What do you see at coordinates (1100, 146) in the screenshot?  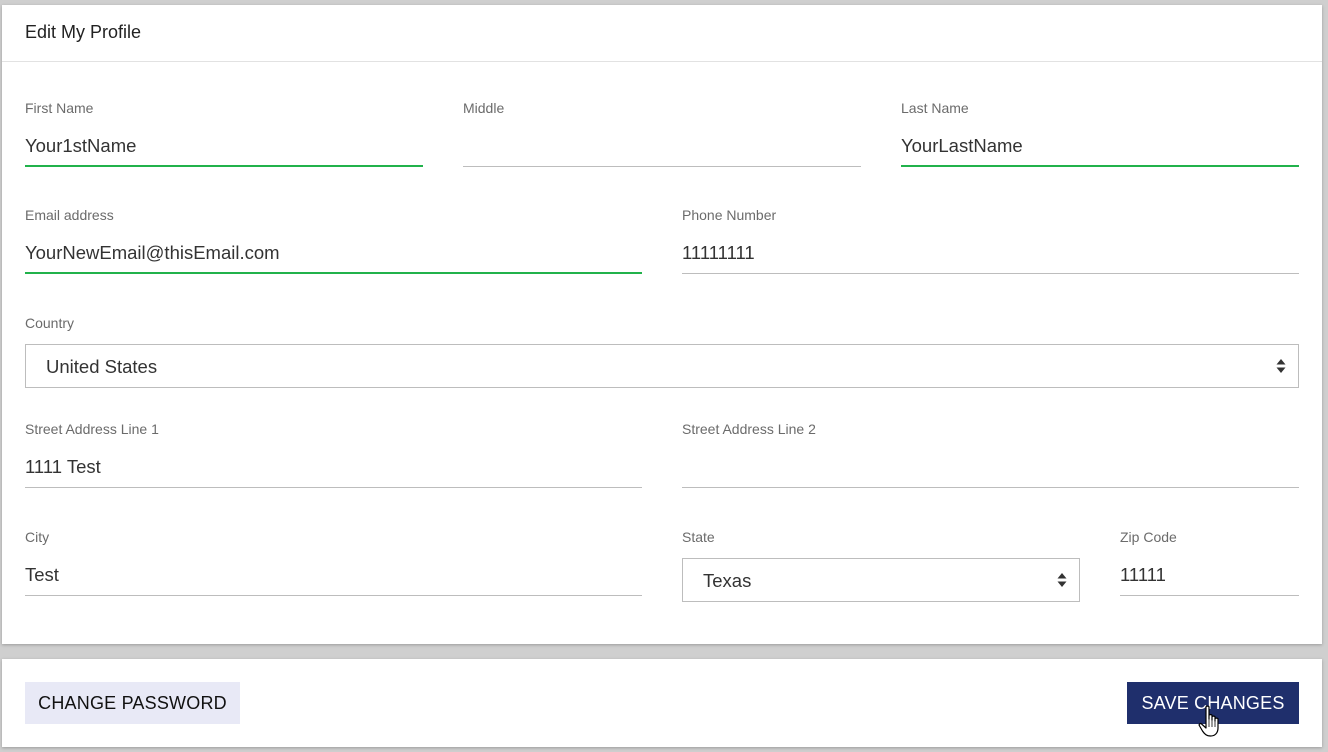 I see `last-name-input` at bounding box center [1100, 146].